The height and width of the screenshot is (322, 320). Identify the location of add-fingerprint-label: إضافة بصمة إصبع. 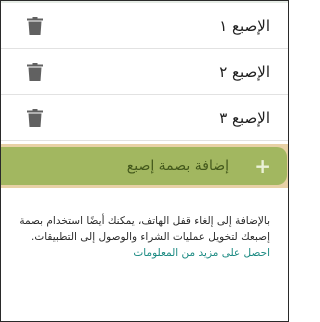
(177, 166).